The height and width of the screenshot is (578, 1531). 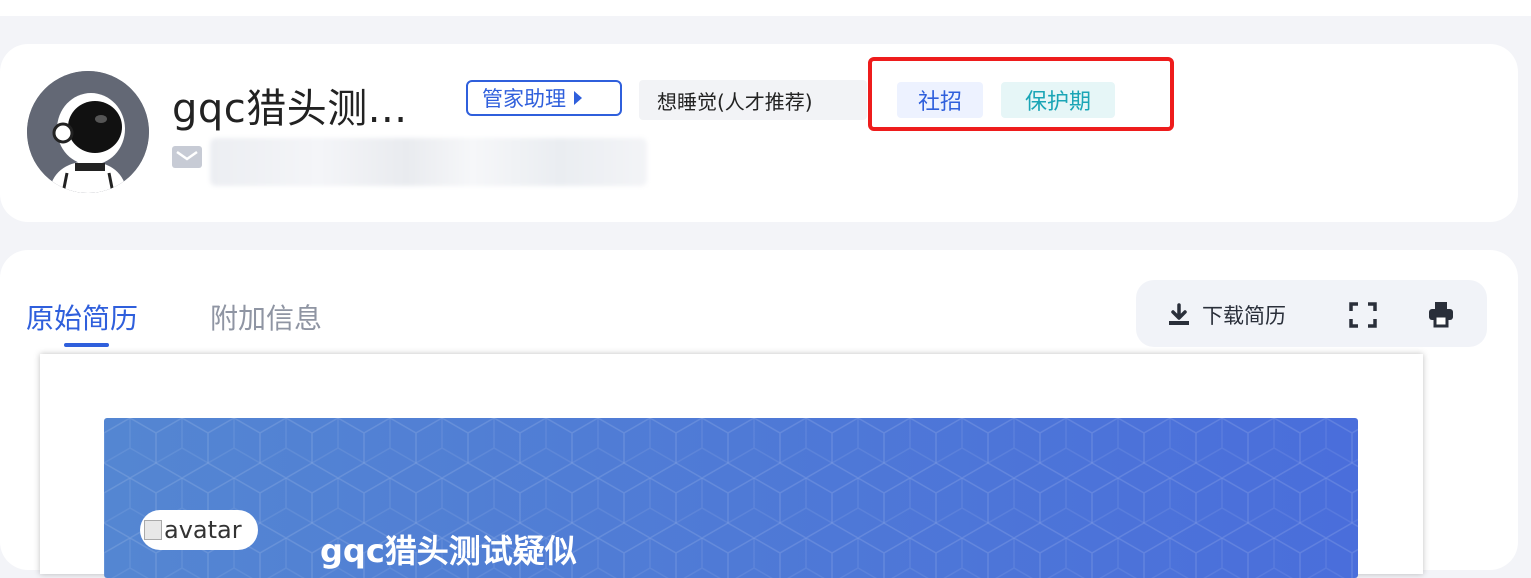 What do you see at coordinates (203, 530) in the screenshot?
I see `resume-avatar-alt: avatar` at bounding box center [203, 530].